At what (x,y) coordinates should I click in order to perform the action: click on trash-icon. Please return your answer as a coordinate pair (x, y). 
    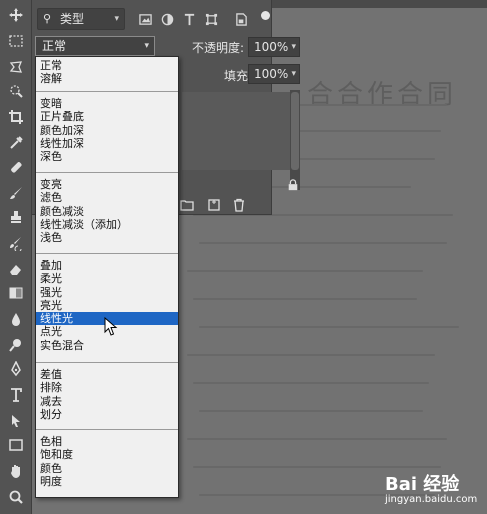
    Looking at the image, I should click on (239, 205).